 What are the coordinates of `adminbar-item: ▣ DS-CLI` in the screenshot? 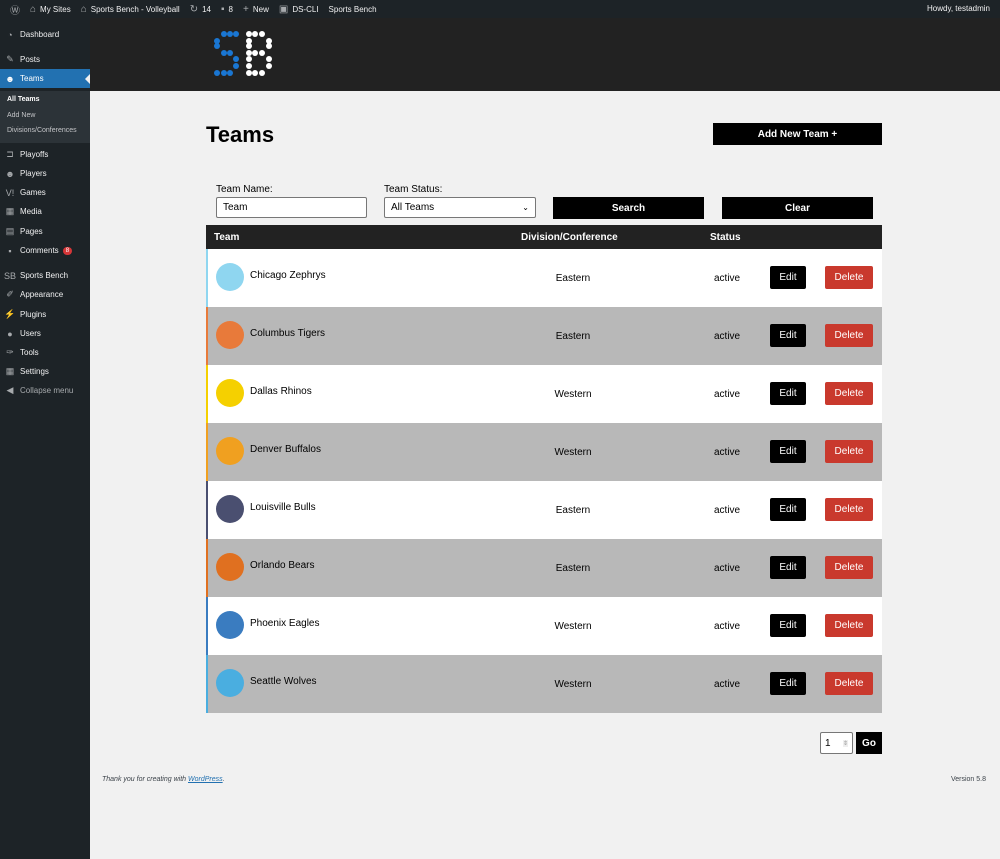 It's located at (299, 9).